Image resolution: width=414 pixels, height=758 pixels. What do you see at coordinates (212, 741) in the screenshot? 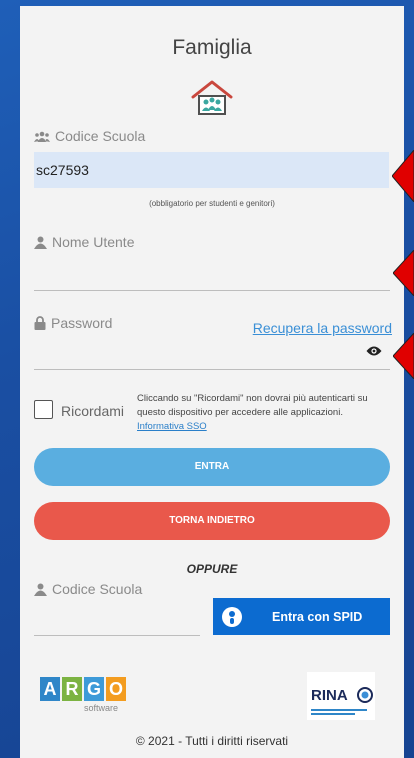
I see `footer-copyright: © 2021 - Tutti i diritti riservati` at bounding box center [212, 741].